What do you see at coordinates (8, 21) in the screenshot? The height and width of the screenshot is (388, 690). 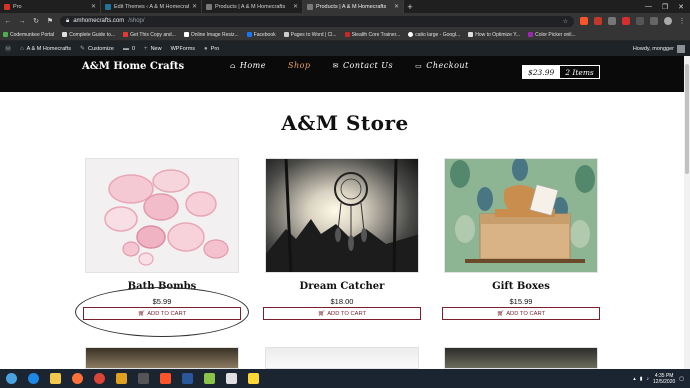 I see `back-icon: ←` at bounding box center [8, 21].